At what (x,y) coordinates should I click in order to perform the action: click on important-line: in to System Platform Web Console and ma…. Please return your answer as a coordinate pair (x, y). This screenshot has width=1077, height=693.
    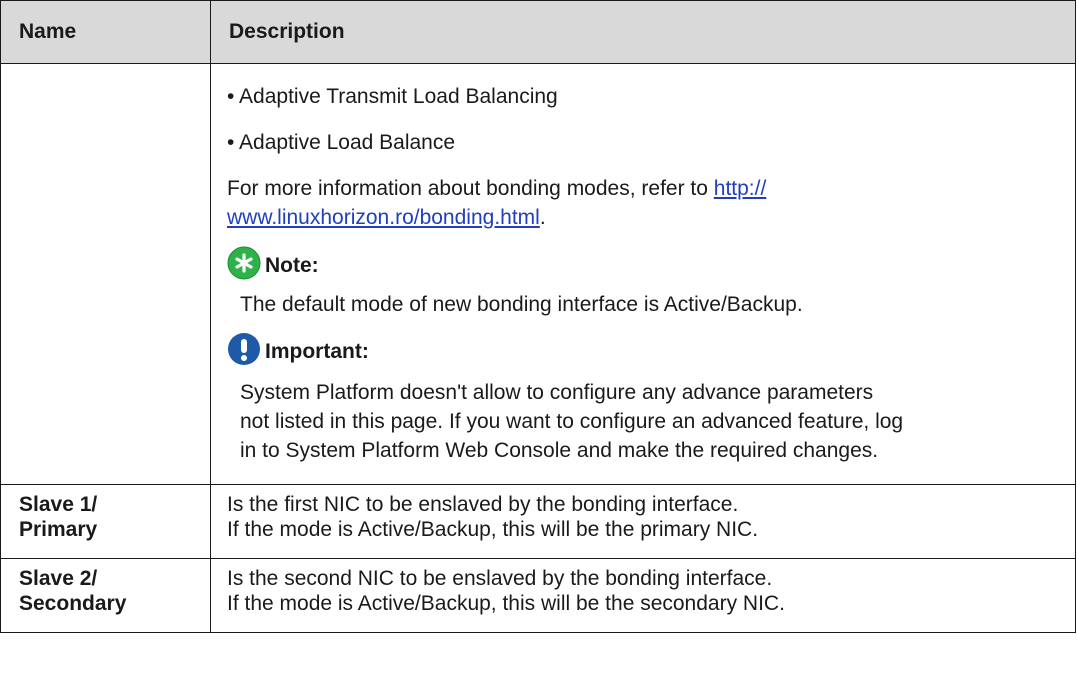
    Looking at the image, I should click on (559, 450).